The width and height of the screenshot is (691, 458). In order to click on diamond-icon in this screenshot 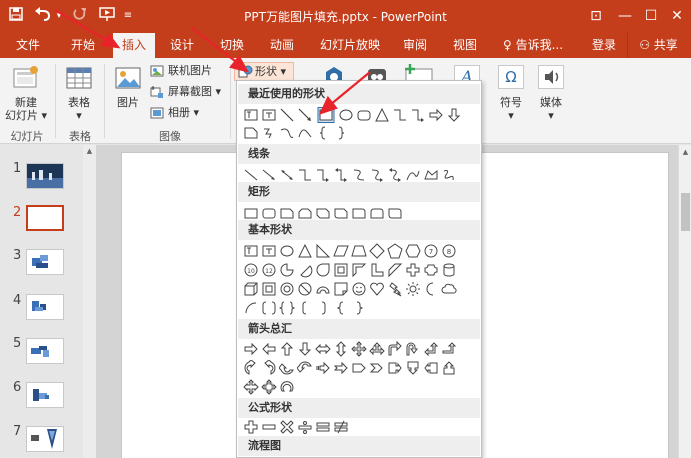, I will do `click(377, 251)`.